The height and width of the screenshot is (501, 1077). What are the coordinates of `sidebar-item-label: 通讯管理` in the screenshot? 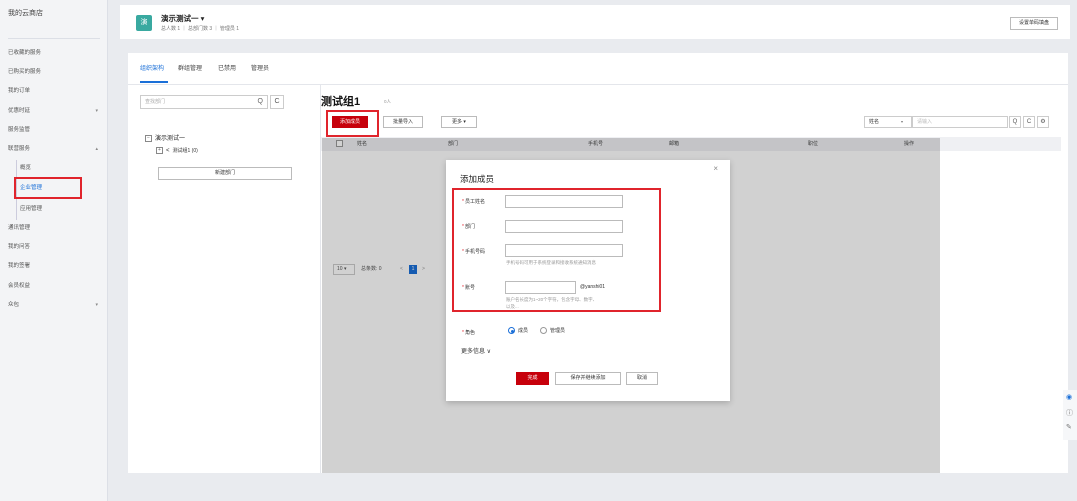 It's located at (19, 228).